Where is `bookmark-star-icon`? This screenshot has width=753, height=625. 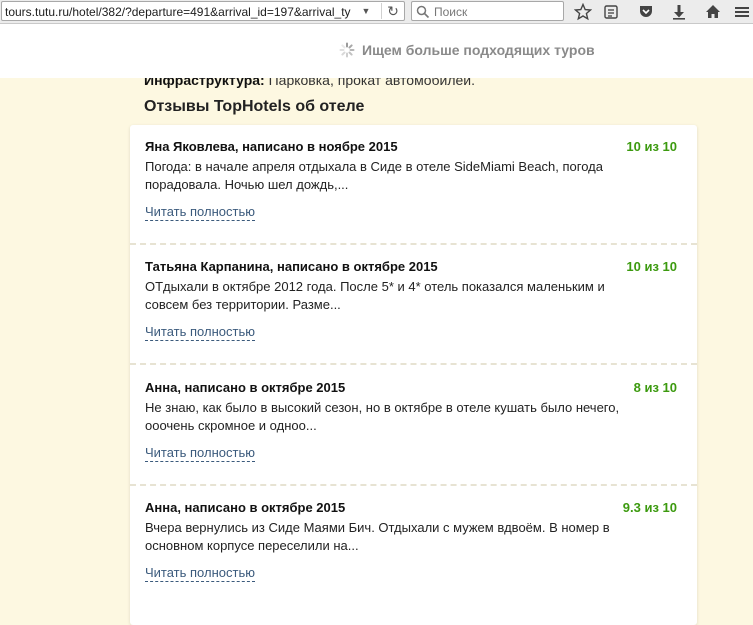 bookmark-star-icon is located at coordinates (583, 12).